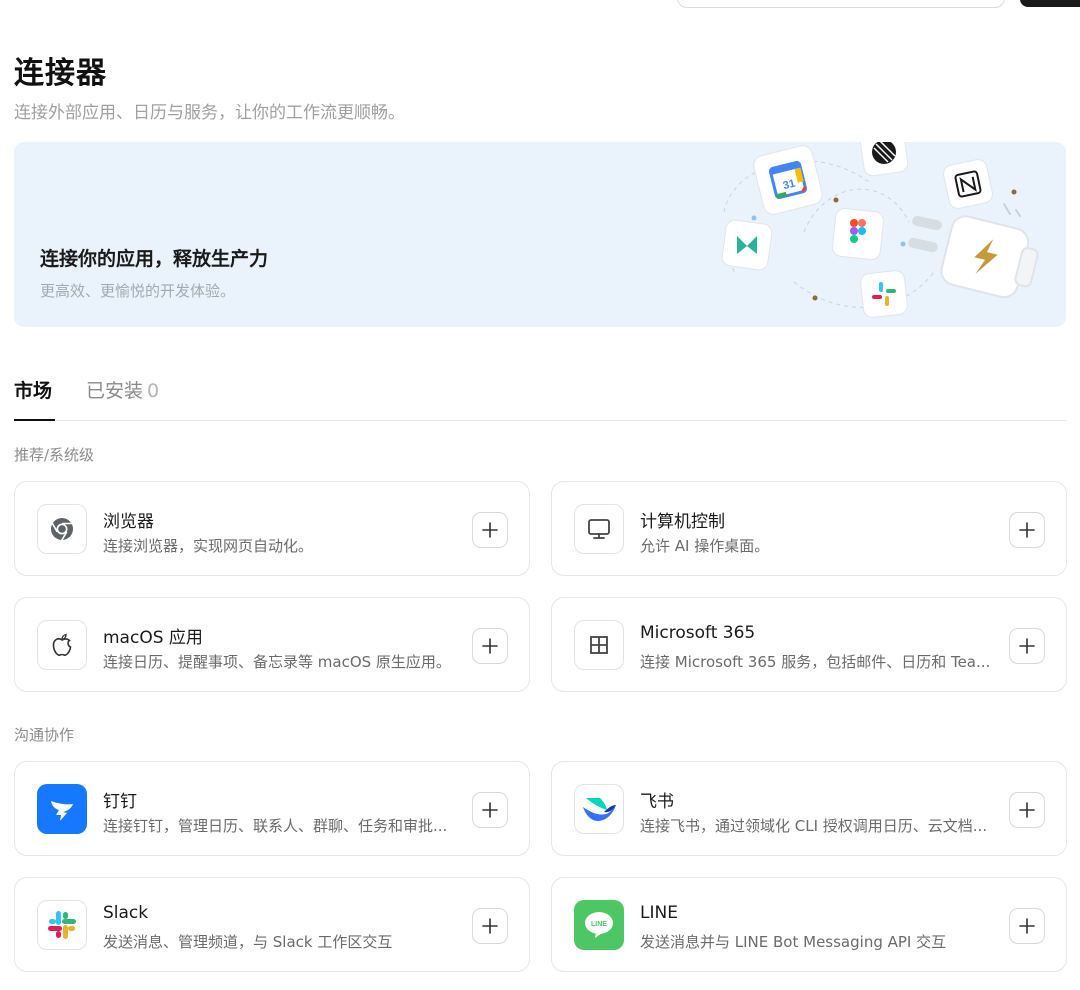  I want to click on page-subtitle: 连接外部应用、日历与服务，让你的工作流更顺畅。, so click(209, 113).